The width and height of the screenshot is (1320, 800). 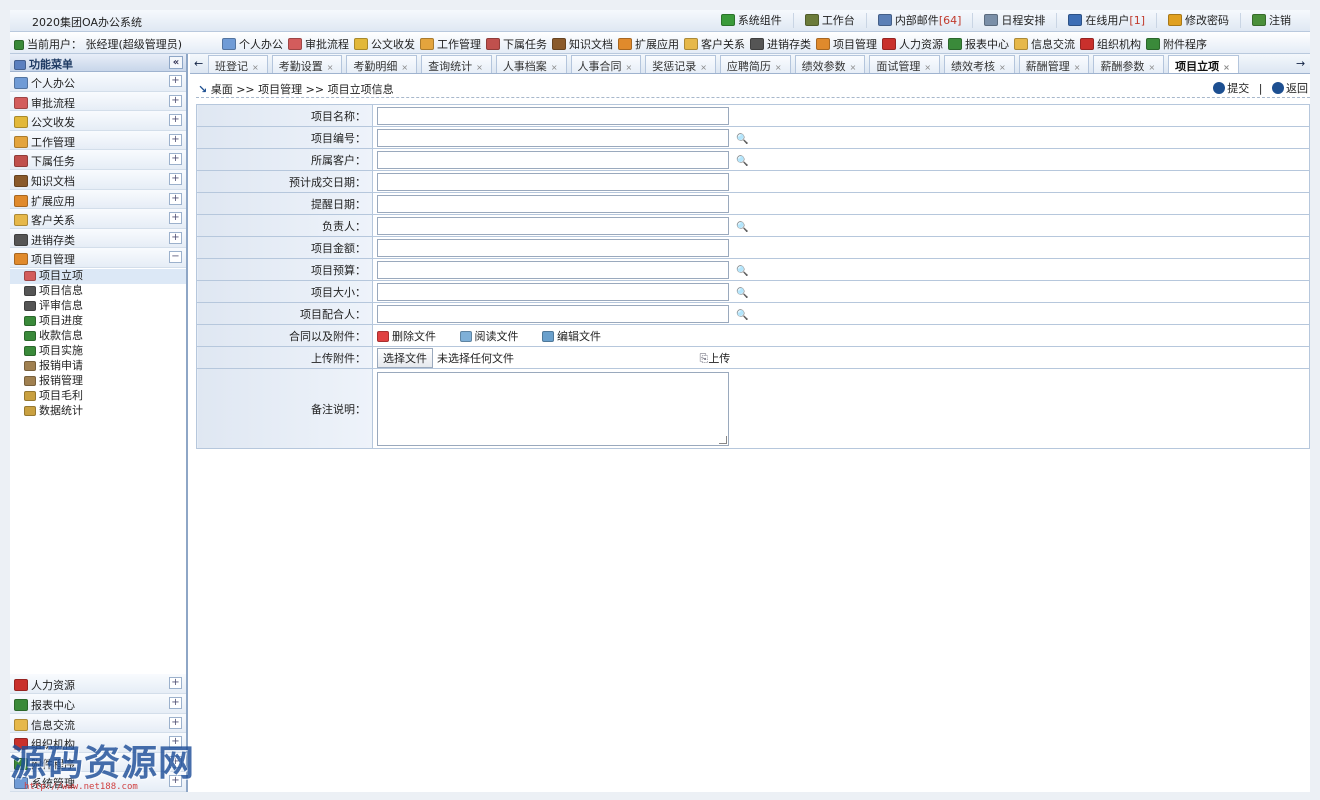 What do you see at coordinates (715, 358) in the screenshot?
I see `upload-button: ⎘上传` at bounding box center [715, 358].